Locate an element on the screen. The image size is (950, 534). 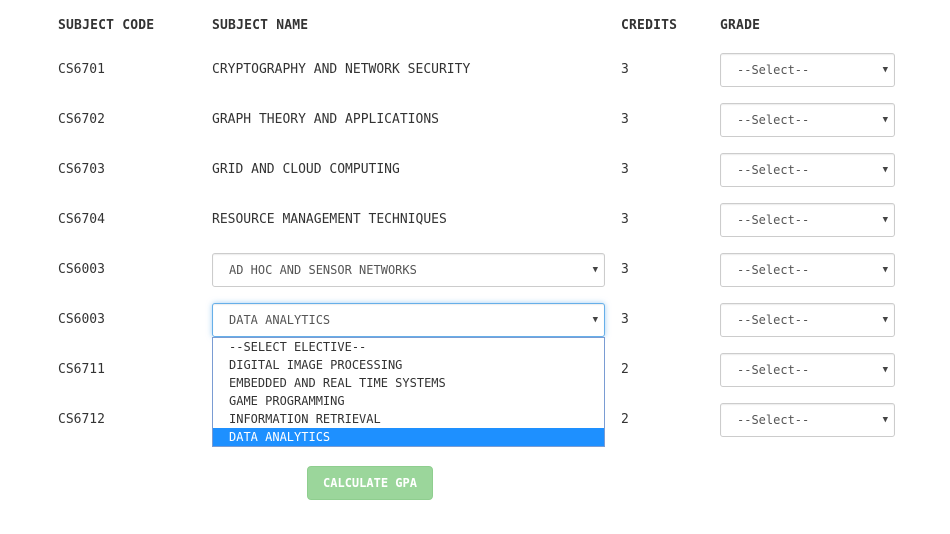
subject-name: CRYPTOGRAPHY AND NETWORK SECURITY is located at coordinates (341, 69).